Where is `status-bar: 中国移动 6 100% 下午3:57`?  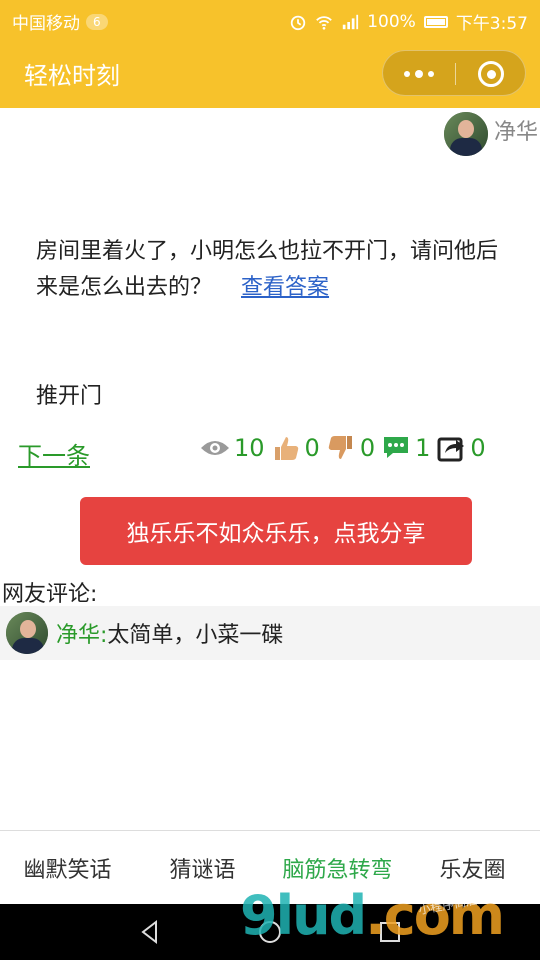 status-bar: 中国移动 6 100% 下午3:57 is located at coordinates (270, 19).